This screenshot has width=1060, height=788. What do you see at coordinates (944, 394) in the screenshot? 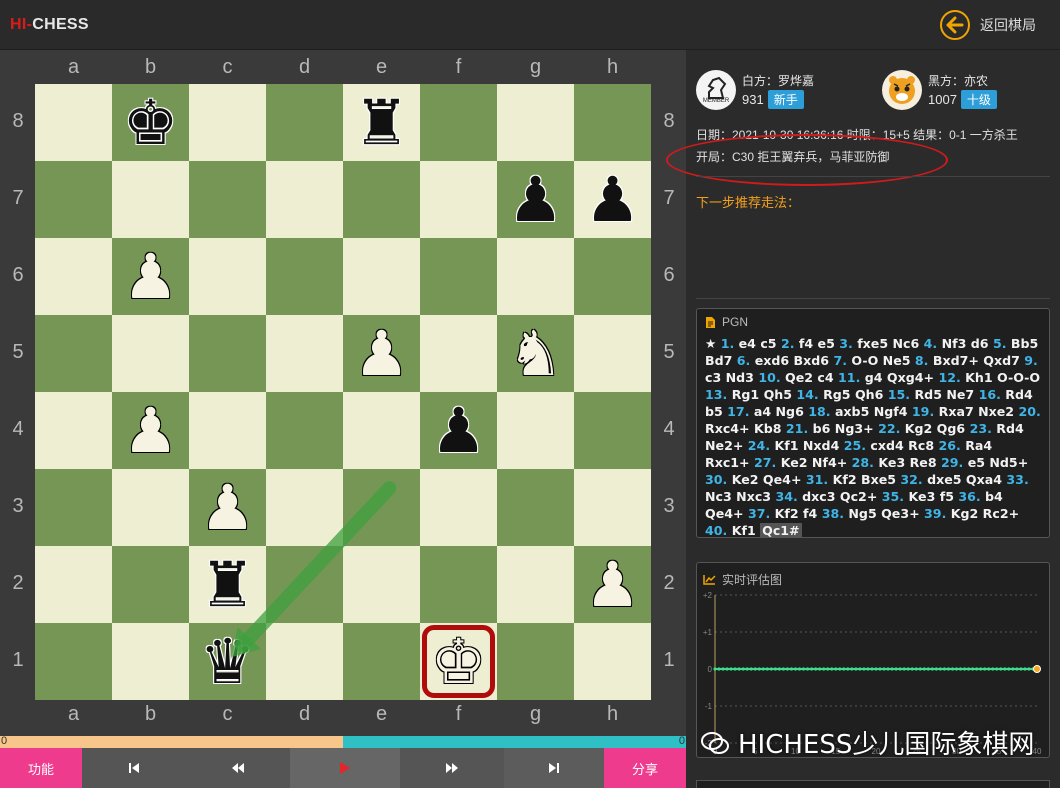
I see `move-pair: Rd5 Ne7` at bounding box center [944, 394].